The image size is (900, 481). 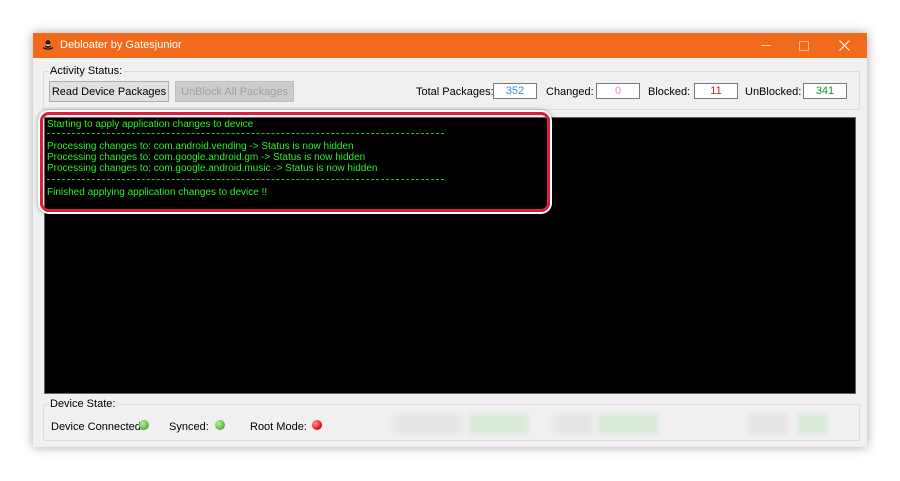 I want to click on device-connected-label: Device Connected:, so click(x=97, y=427).